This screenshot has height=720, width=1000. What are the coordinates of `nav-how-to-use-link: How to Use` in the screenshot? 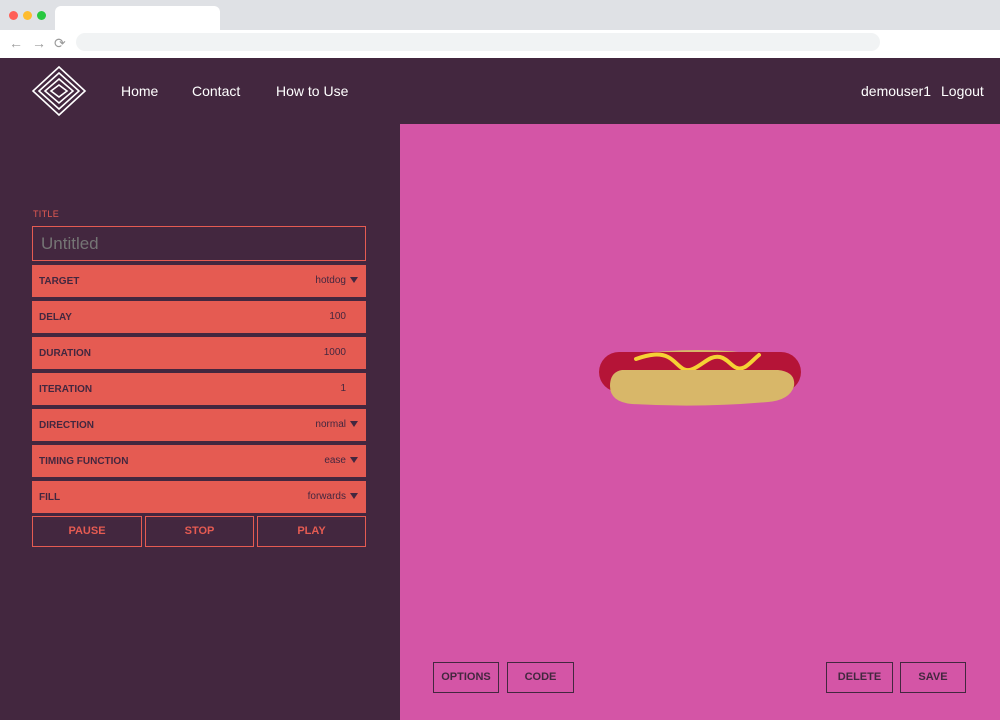 It's located at (312, 91).